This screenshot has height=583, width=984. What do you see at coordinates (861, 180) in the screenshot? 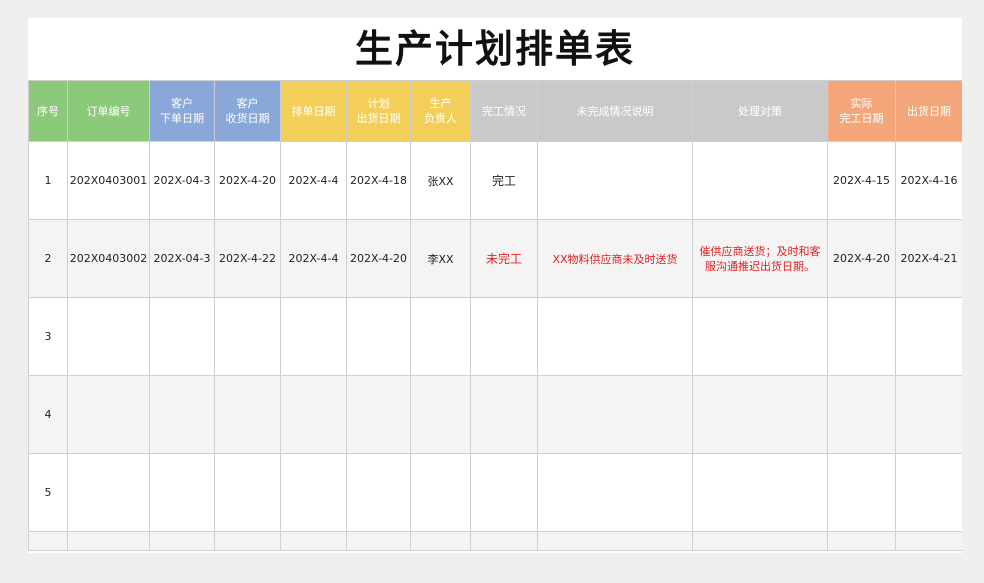
I see `cell-actual-done: 202X-4-15` at bounding box center [861, 180].